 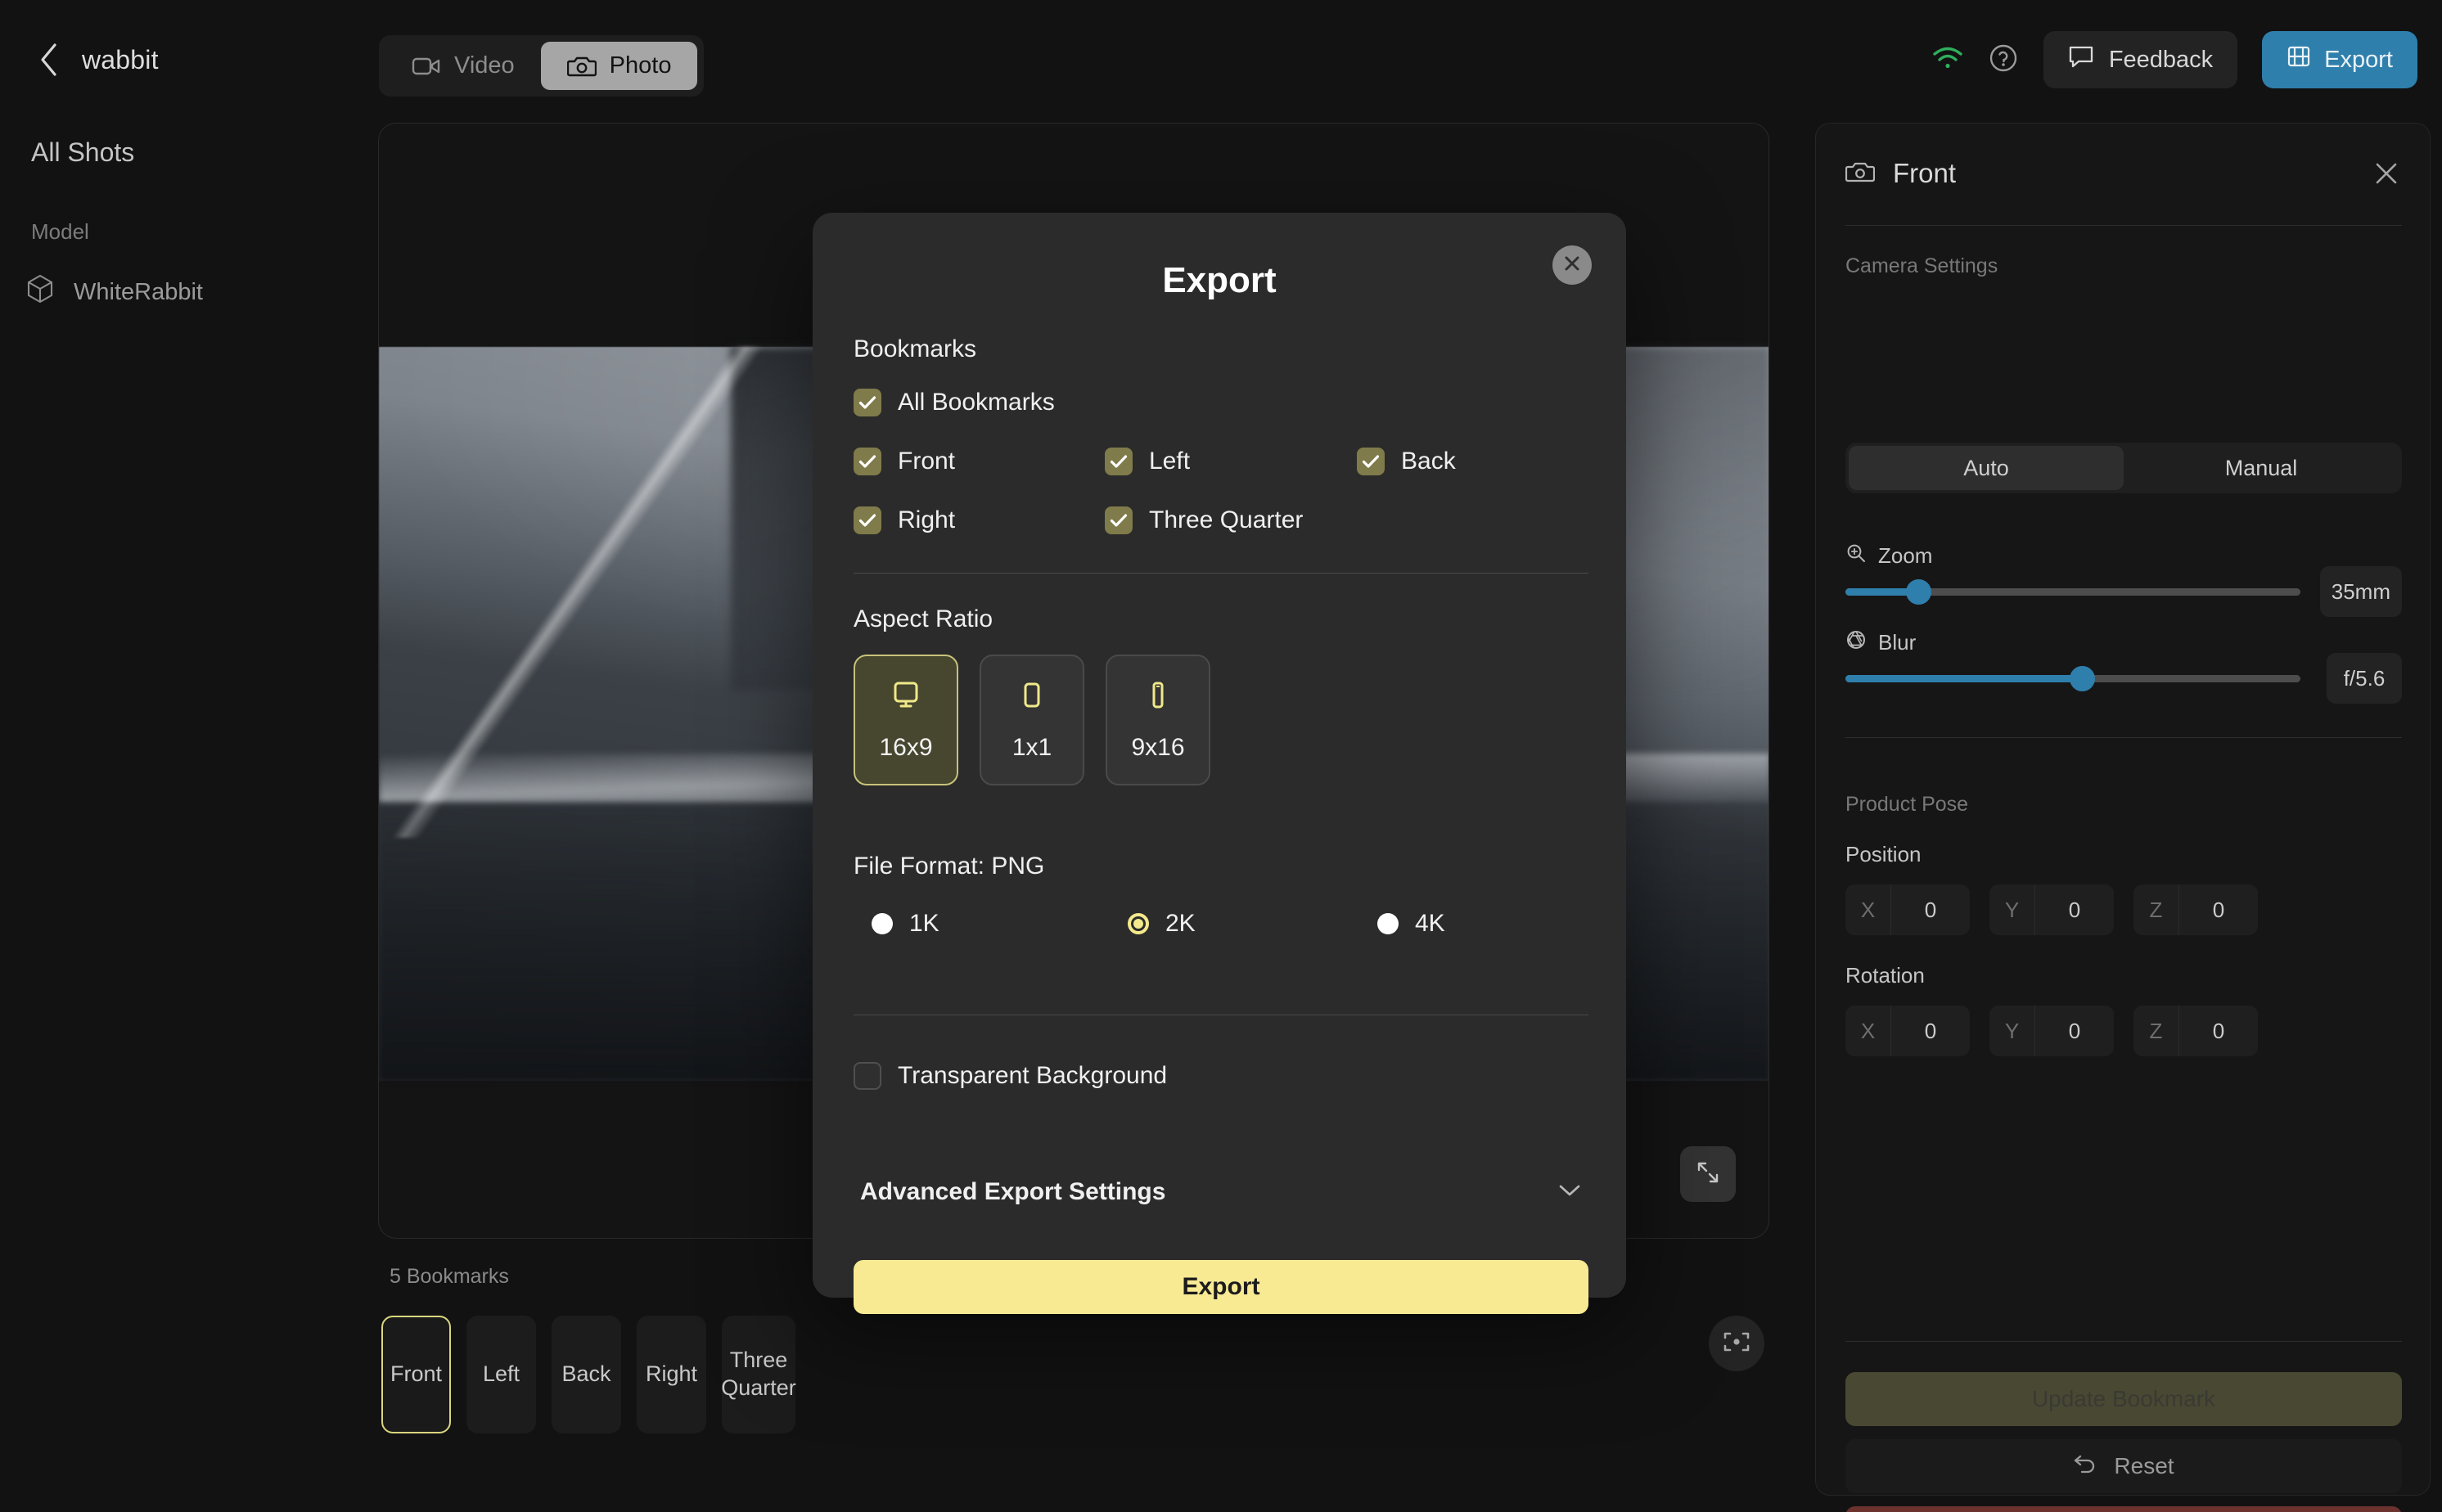 What do you see at coordinates (1032, 698) in the screenshot?
I see `square-icon` at bounding box center [1032, 698].